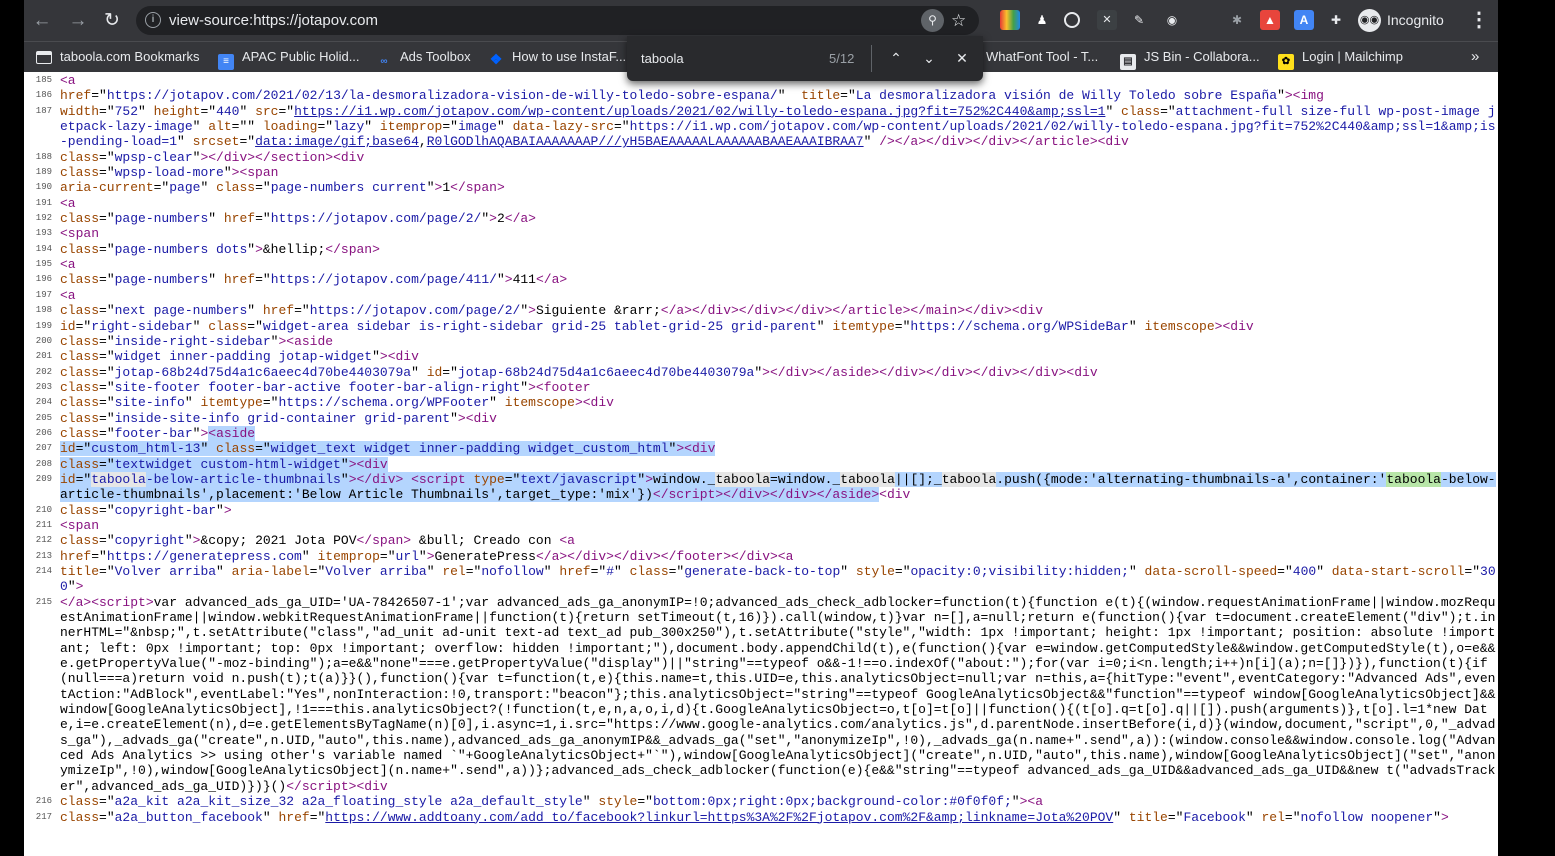  What do you see at coordinates (43, 233) in the screenshot?
I see `line-number: 193` at bounding box center [43, 233].